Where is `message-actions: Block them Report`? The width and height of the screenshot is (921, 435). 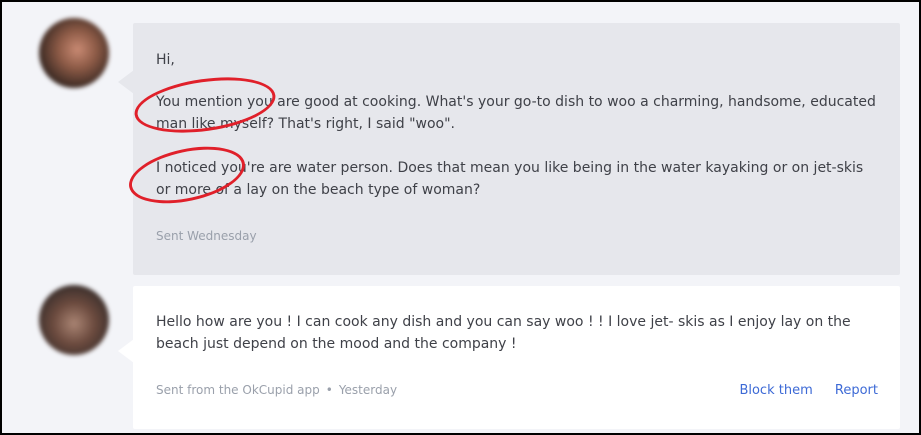
message-actions: Block them Report is located at coordinates (799, 390).